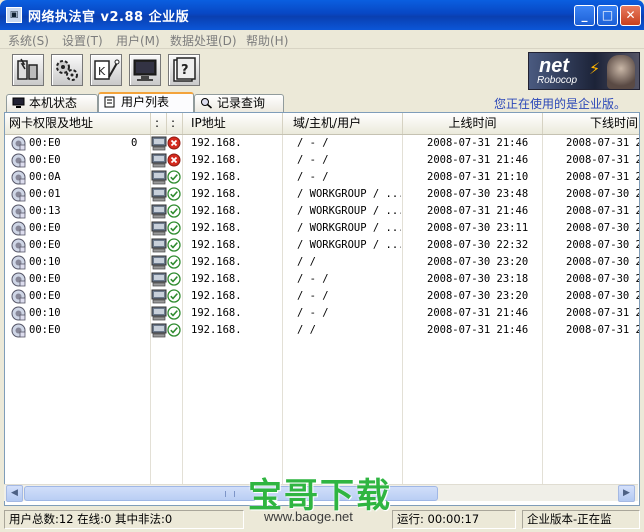 The height and width of the screenshot is (532, 644). I want to click on minimize-button: _, so click(584, 15).